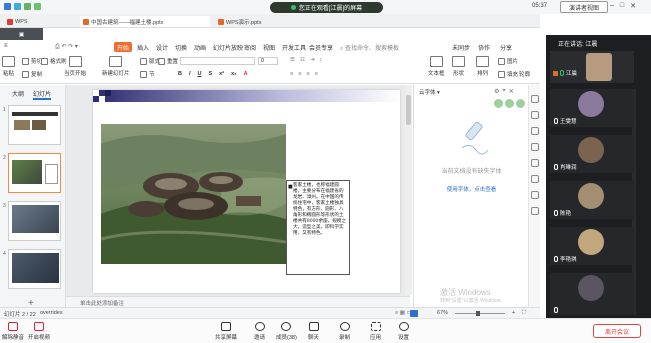 This screenshot has height=343, width=651. What do you see at coordinates (535, 179) in the screenshot?
I see `font-icon` at bounding box center [535, 179].